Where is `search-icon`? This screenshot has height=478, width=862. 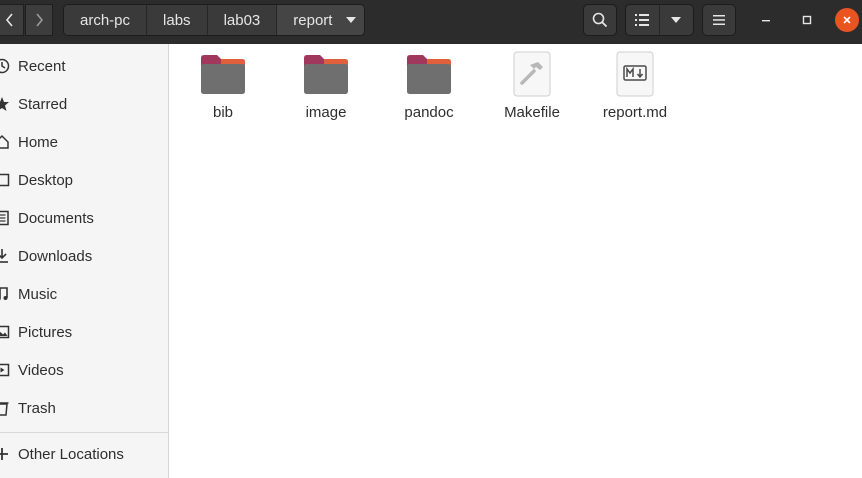 search-icon is located at coordinates (600, 20).